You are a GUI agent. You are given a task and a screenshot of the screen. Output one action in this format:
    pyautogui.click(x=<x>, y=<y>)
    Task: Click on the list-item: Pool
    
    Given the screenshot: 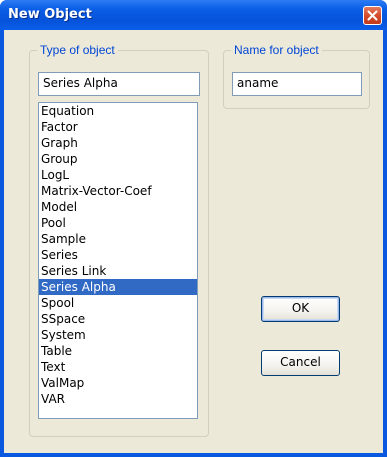 What is the action you would take?
    pyautogui.click(x=118, y=223)
    